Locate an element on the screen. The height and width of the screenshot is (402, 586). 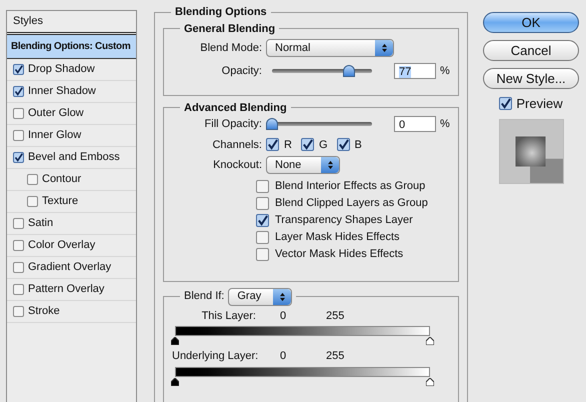
style-list-item: Pattern Overlay is located at coordinates (71, 290).